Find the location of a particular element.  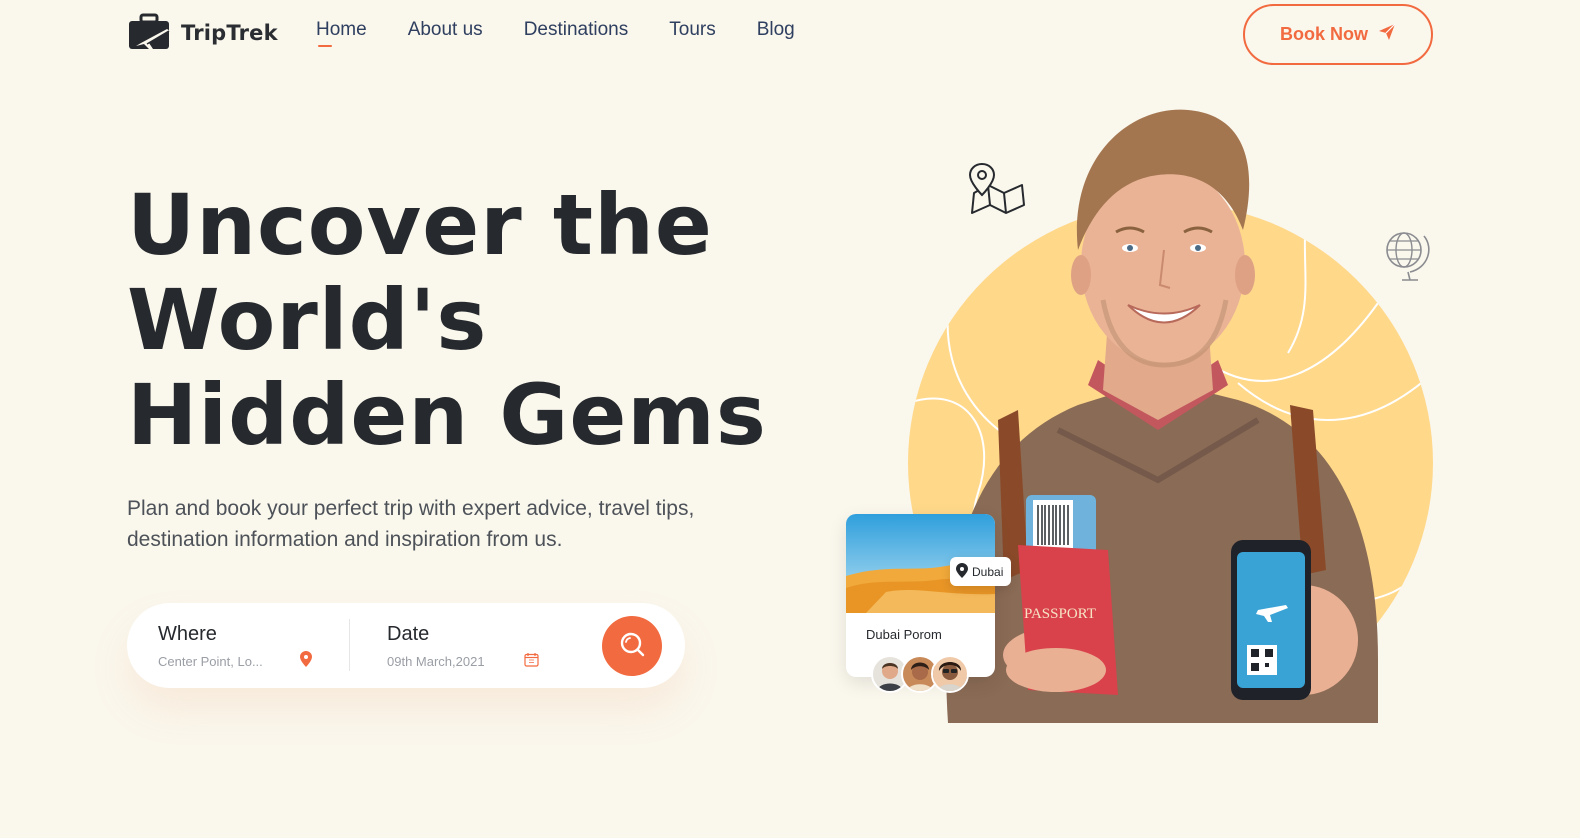

date-label: Date is located at coordinates (408, 634).